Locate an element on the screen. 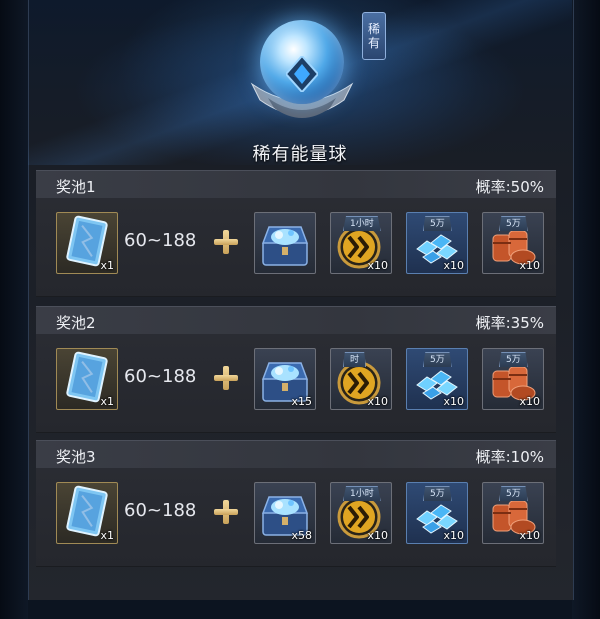 The image size is (600, 619). pool-header: 奖池3 概率:10% is located at coordinates (296, 454).